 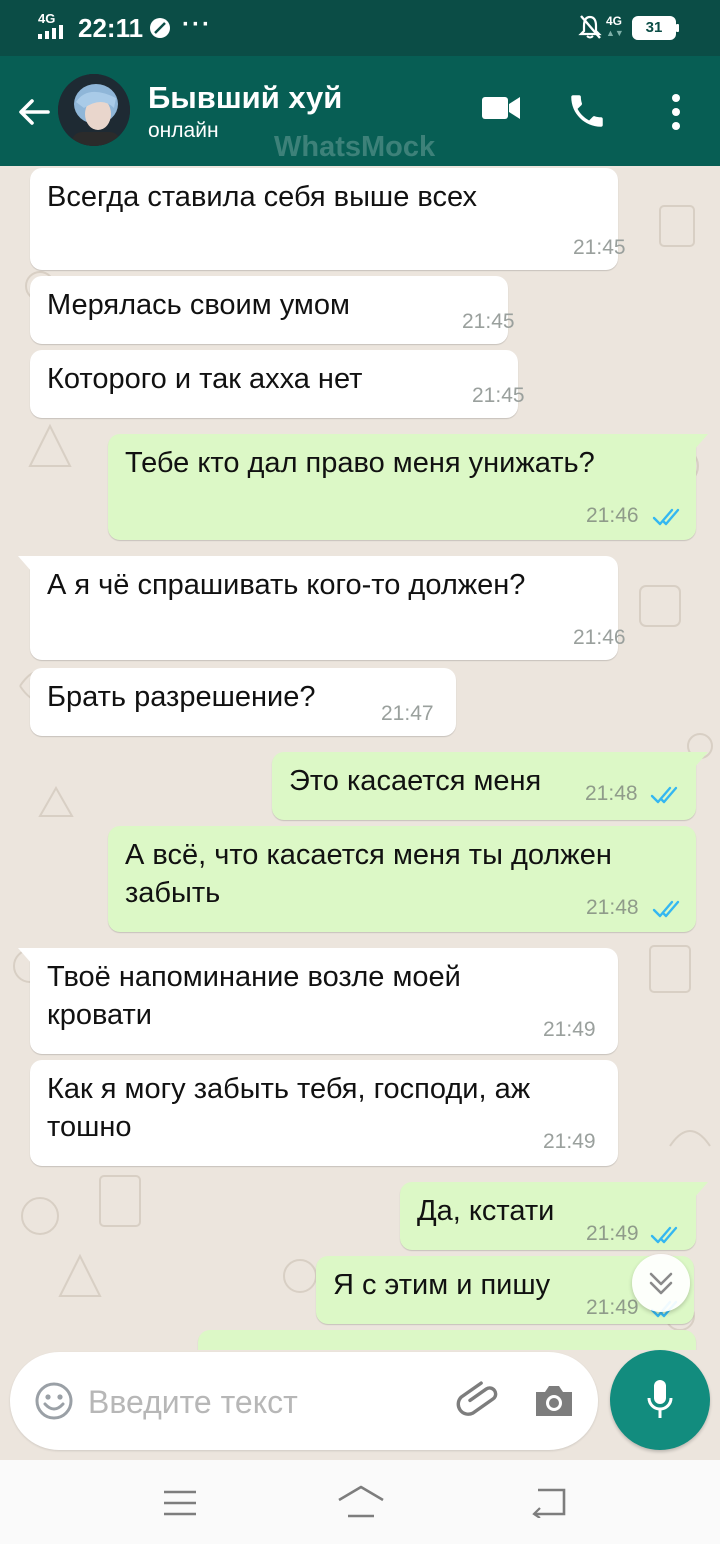 I want to click on watermark: WhatsMock, so click(x=355, y=147).